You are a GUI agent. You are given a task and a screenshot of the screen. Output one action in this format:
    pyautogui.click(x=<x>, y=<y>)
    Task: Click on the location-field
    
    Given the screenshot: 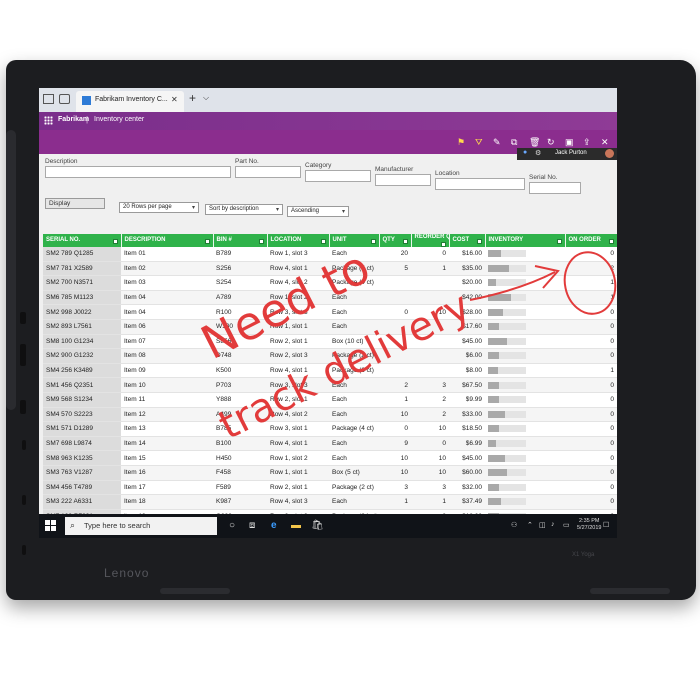 What is the action you would take?
    pyautogui.click(x=480, y=184)
    